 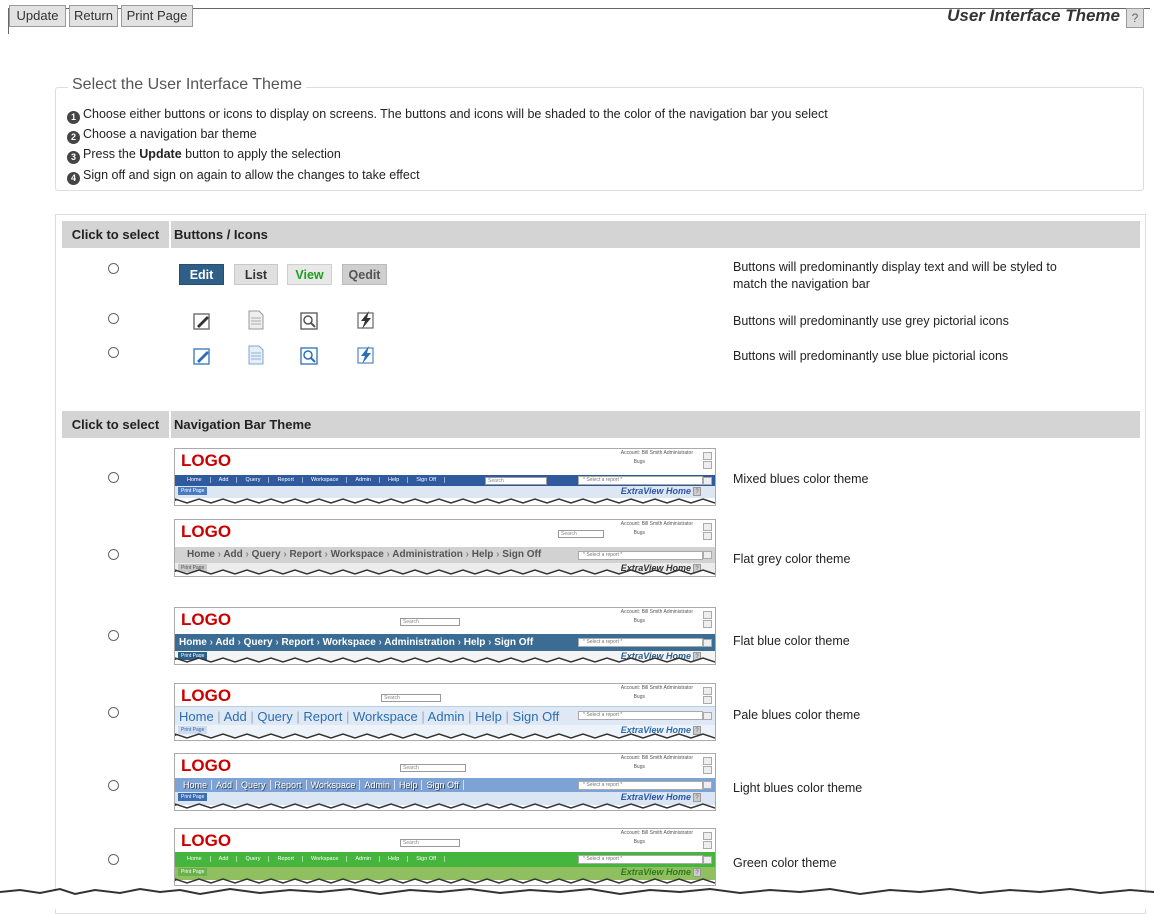 What do you see at coordinates (791, 641) in the screenshot?
I see `theme-description: Flat blue color theme` at bounding box center [791, 641].